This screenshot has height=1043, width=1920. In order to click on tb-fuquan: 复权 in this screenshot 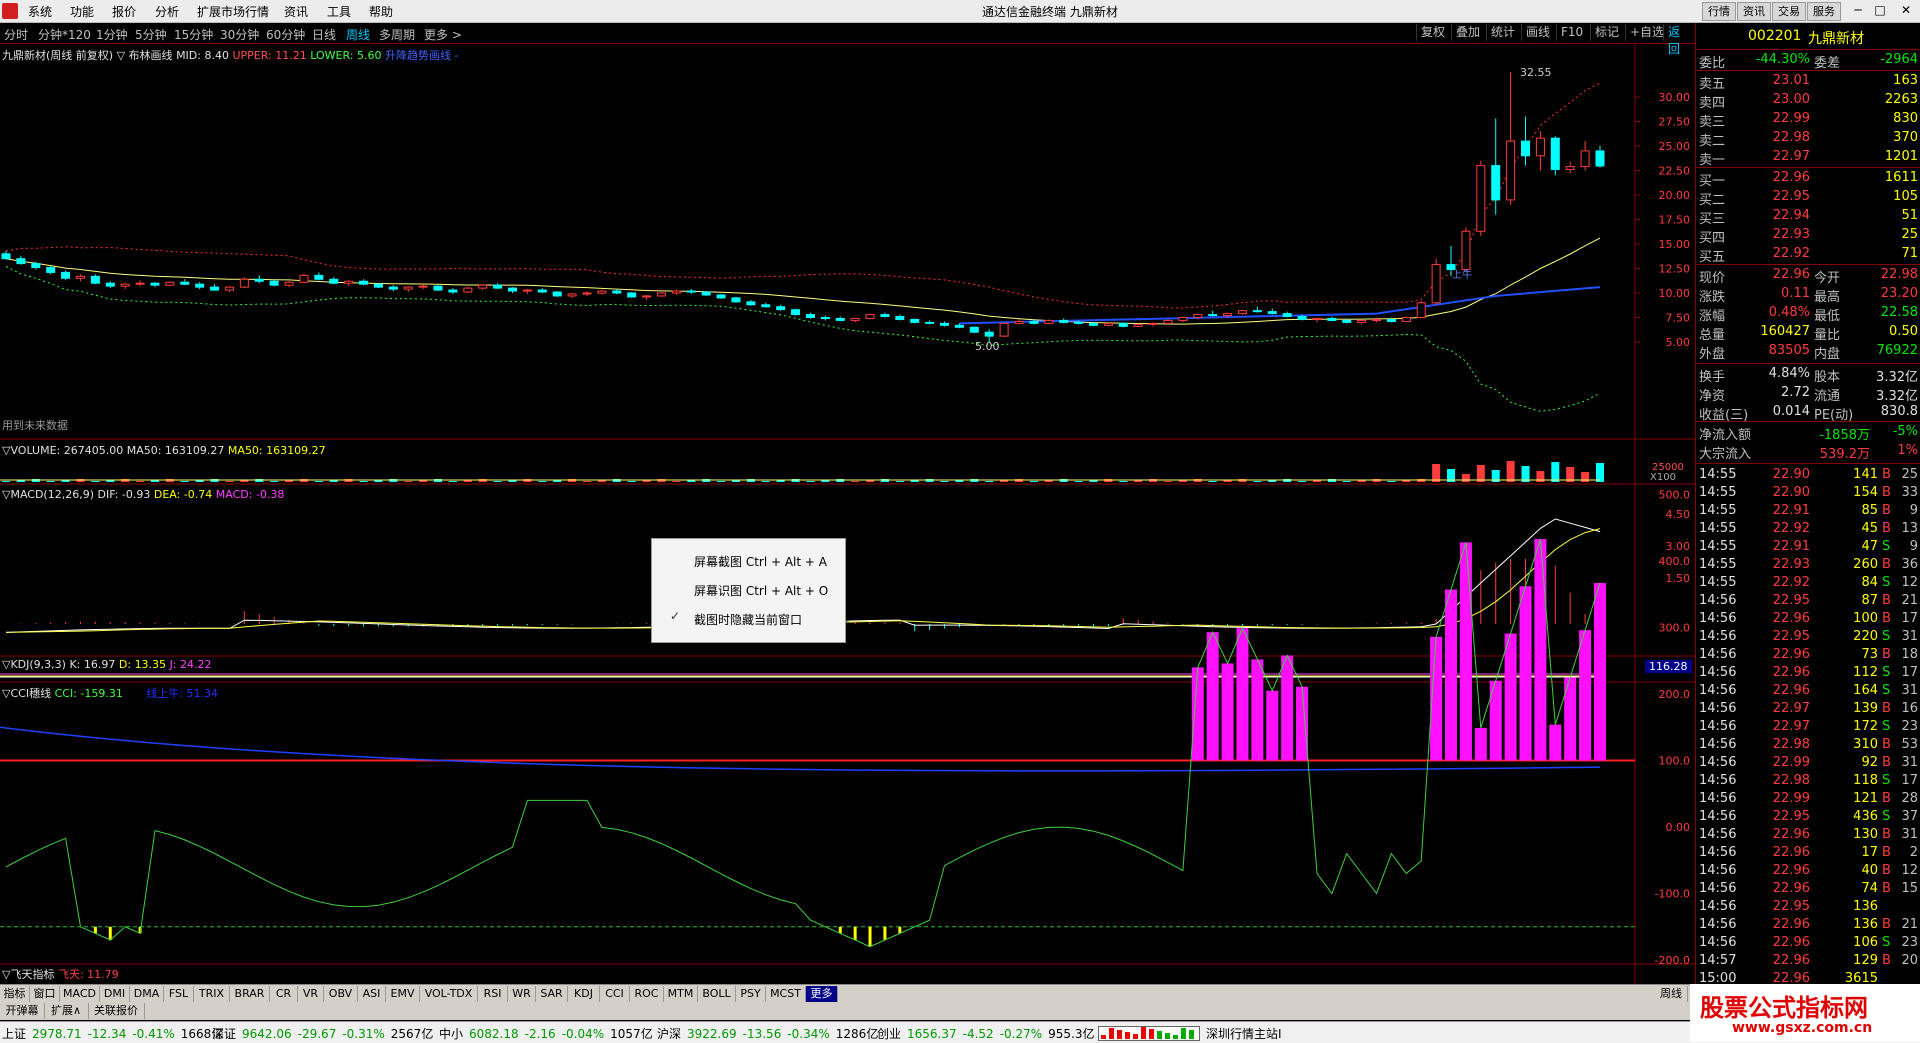, I will do `click(1432, 32)`.